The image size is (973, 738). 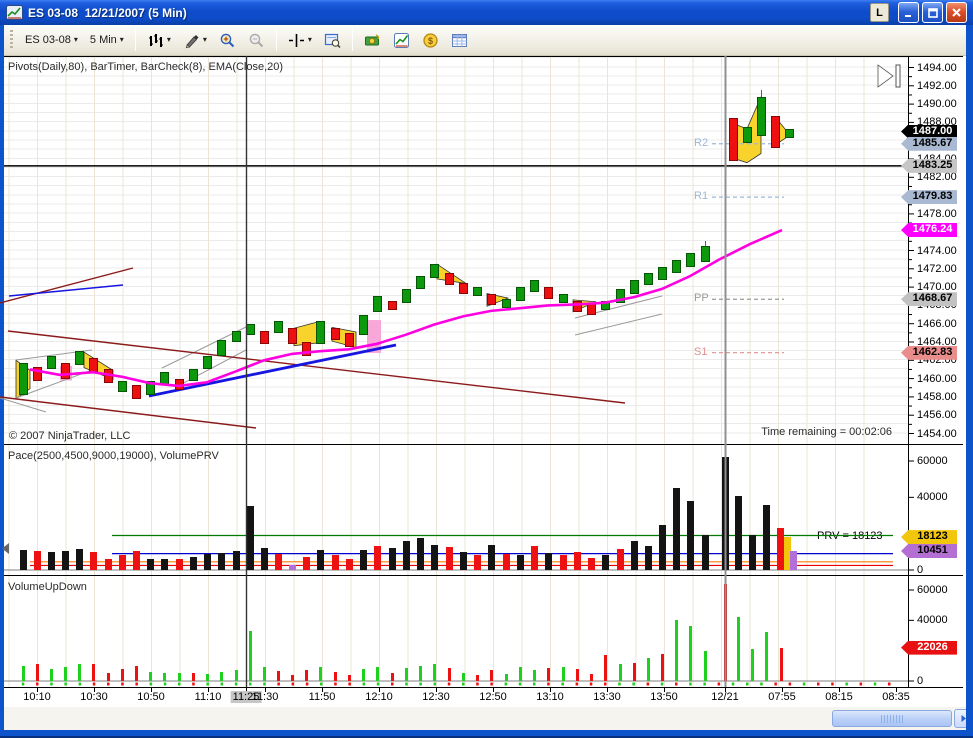 I want to click on data-box-button, so click(x=332, y=40).